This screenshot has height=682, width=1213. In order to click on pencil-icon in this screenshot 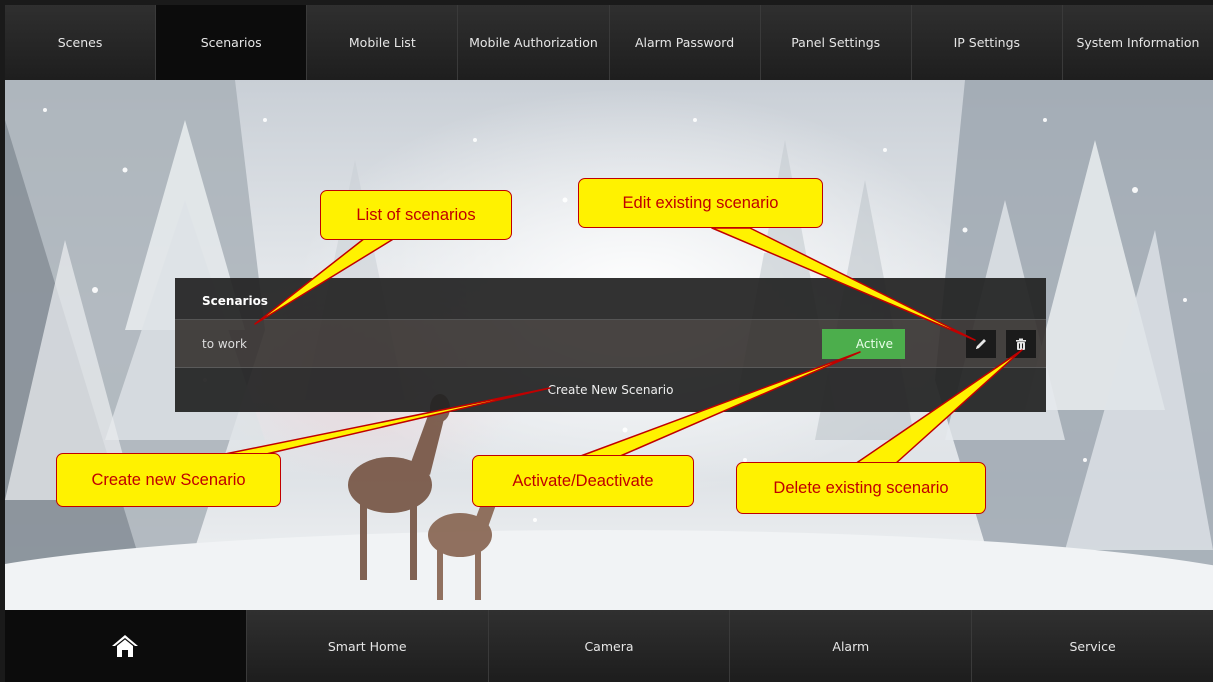, I will do `click(981, 344)`.